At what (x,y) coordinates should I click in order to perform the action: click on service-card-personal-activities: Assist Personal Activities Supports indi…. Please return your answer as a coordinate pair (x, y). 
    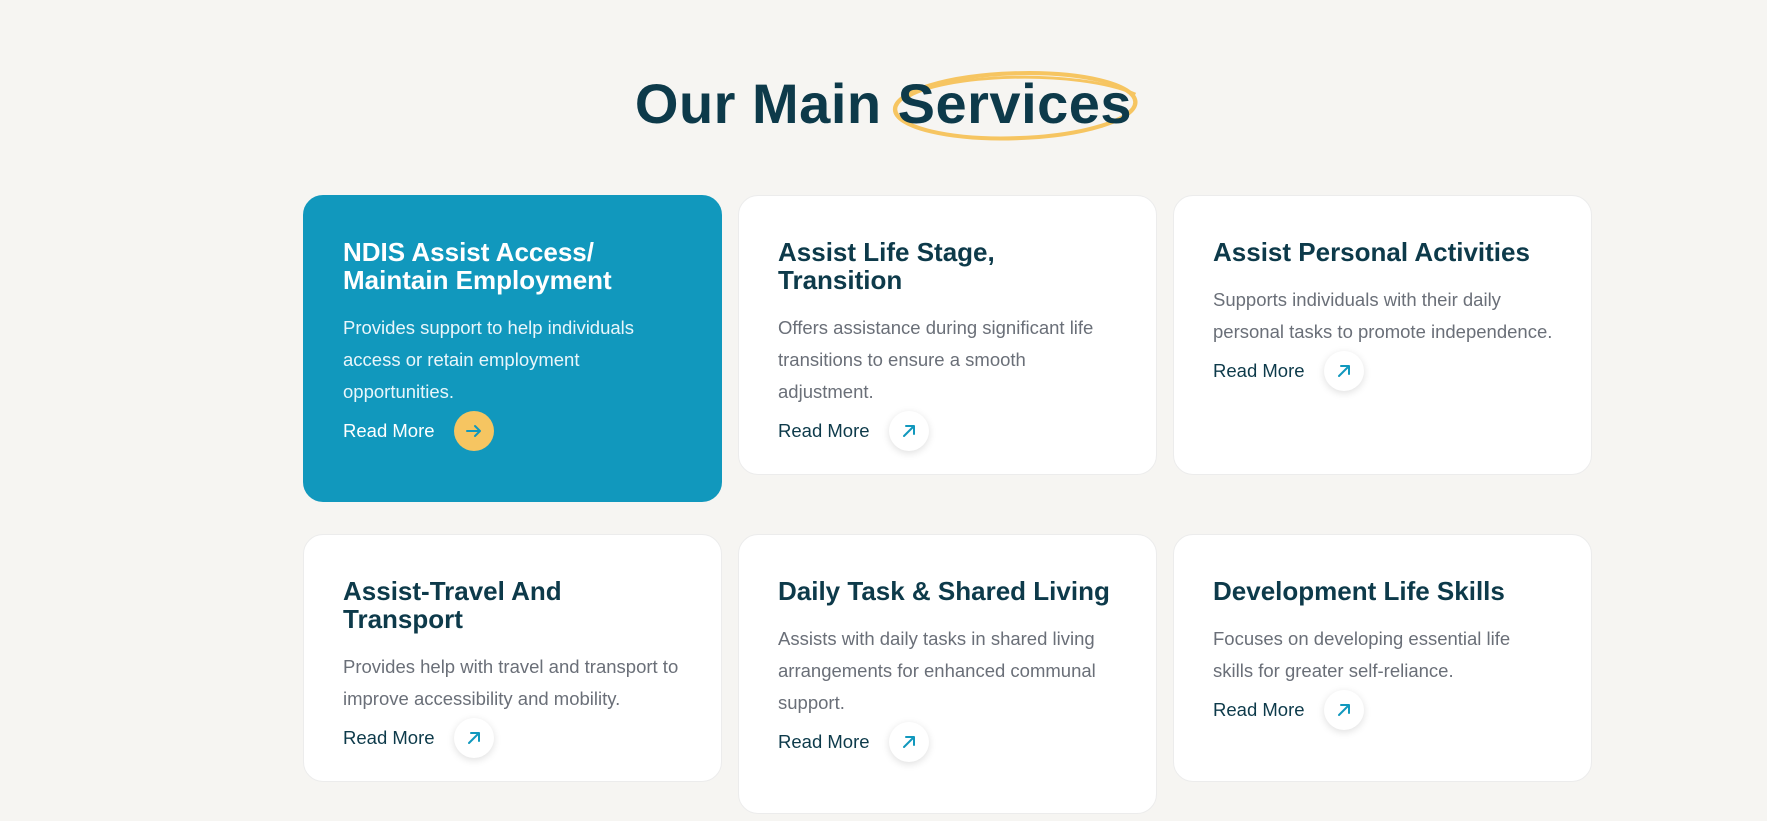
    Looking at the image, I should click on (1382, 335).